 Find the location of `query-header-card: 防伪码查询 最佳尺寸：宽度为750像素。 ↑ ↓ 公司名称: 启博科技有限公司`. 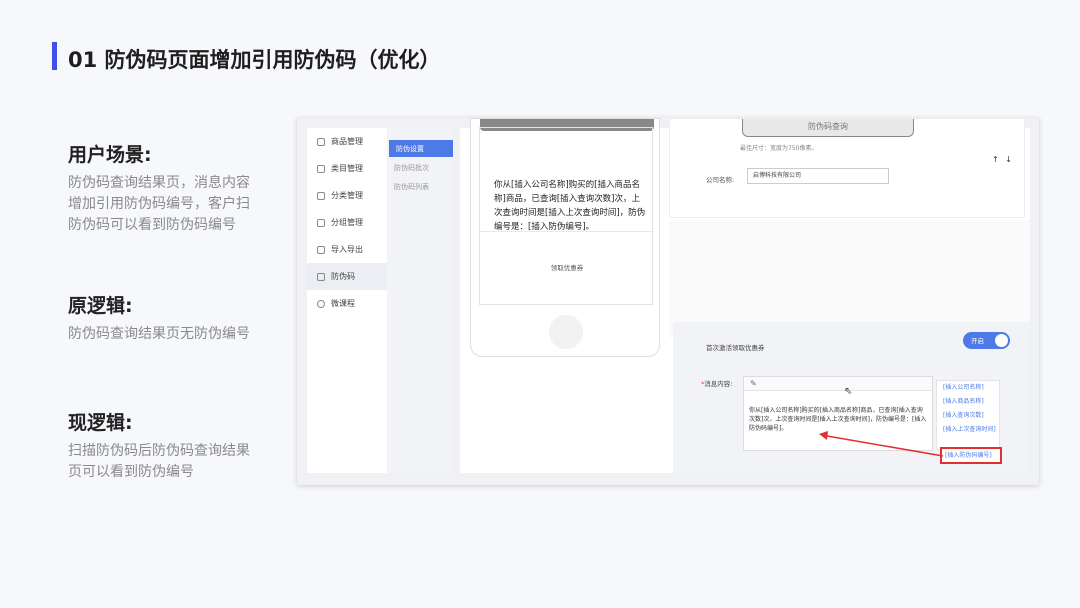

query-header-card: 防伪码查询 最佳尺寸：宽度为750像素。 ↑ ↓ 公司名称: 启博科技有限公司 is located at coordinates (847, 168).